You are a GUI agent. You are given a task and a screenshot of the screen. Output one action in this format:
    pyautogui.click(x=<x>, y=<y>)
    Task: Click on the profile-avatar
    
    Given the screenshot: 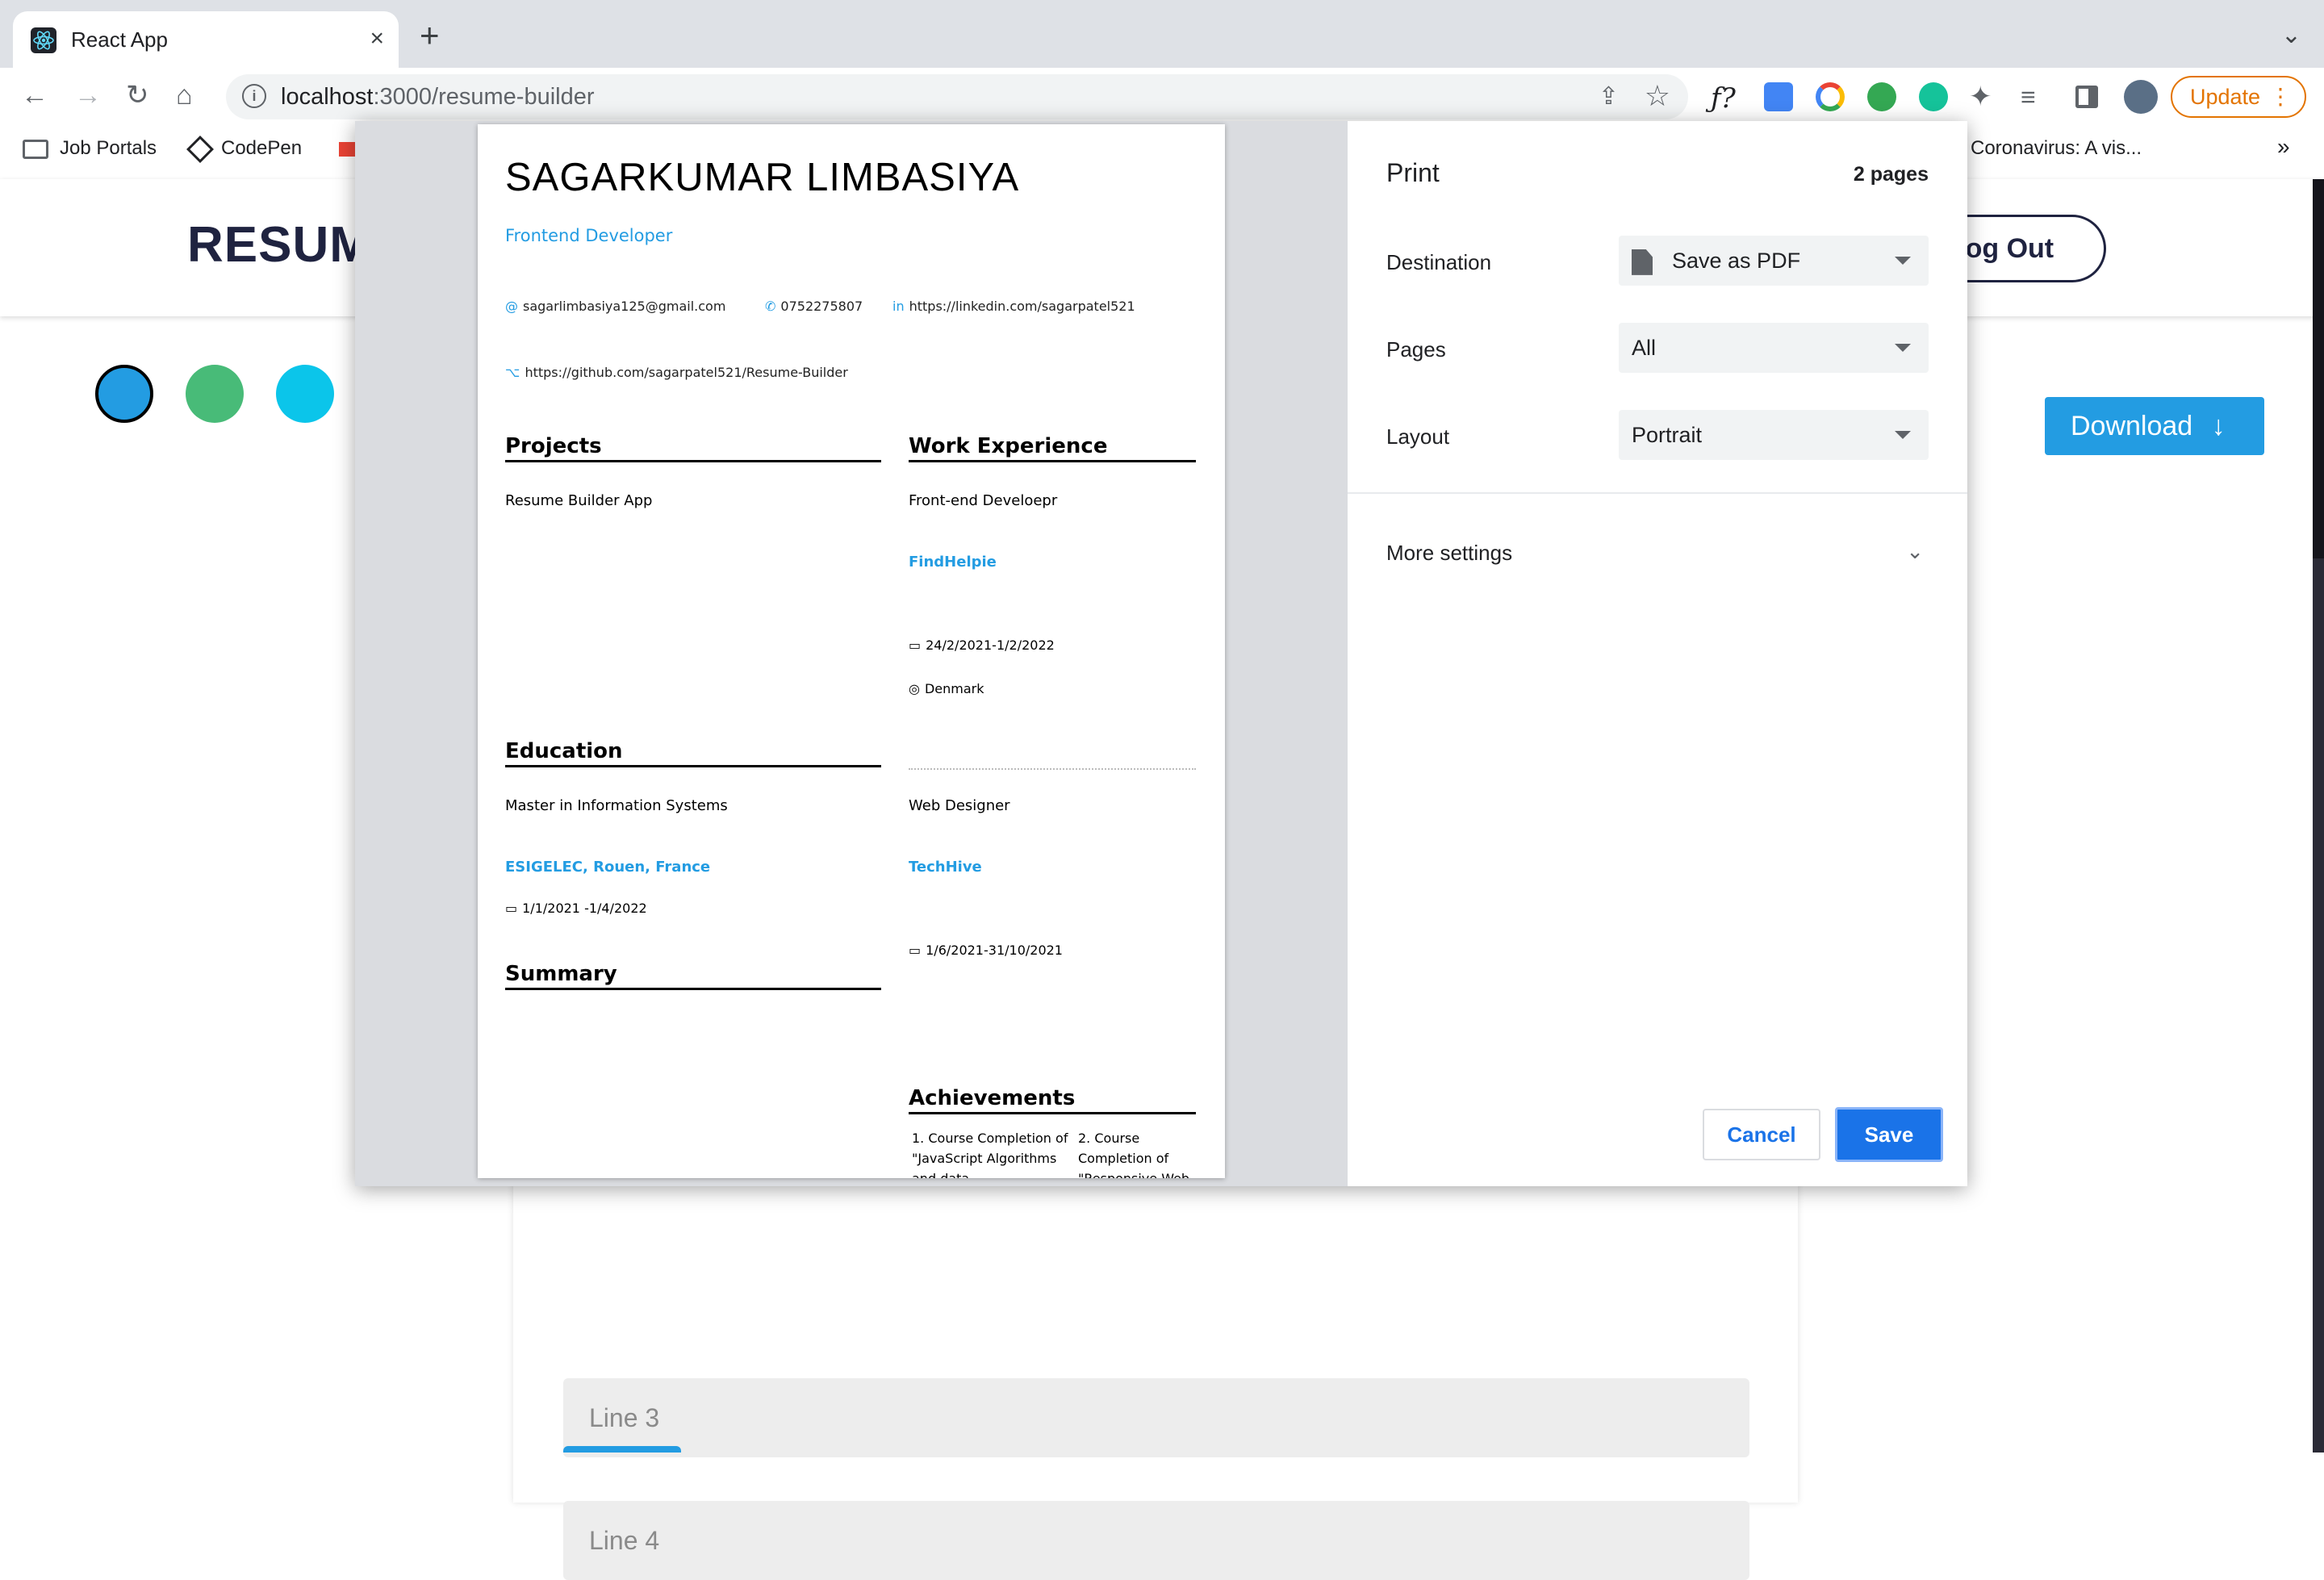 What is the action you would take?
    pyautogui.click(x=2141, y=97)
    